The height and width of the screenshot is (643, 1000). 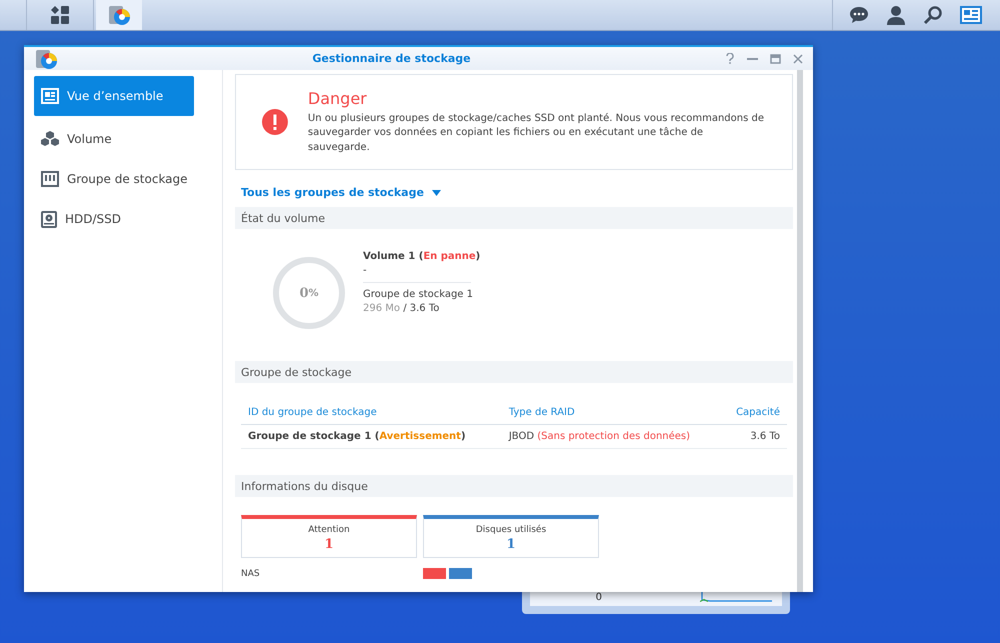 What do you see at coordinates (933, 15) in the screenshot?
I see `search-icon` at bounding box center [933, 15].